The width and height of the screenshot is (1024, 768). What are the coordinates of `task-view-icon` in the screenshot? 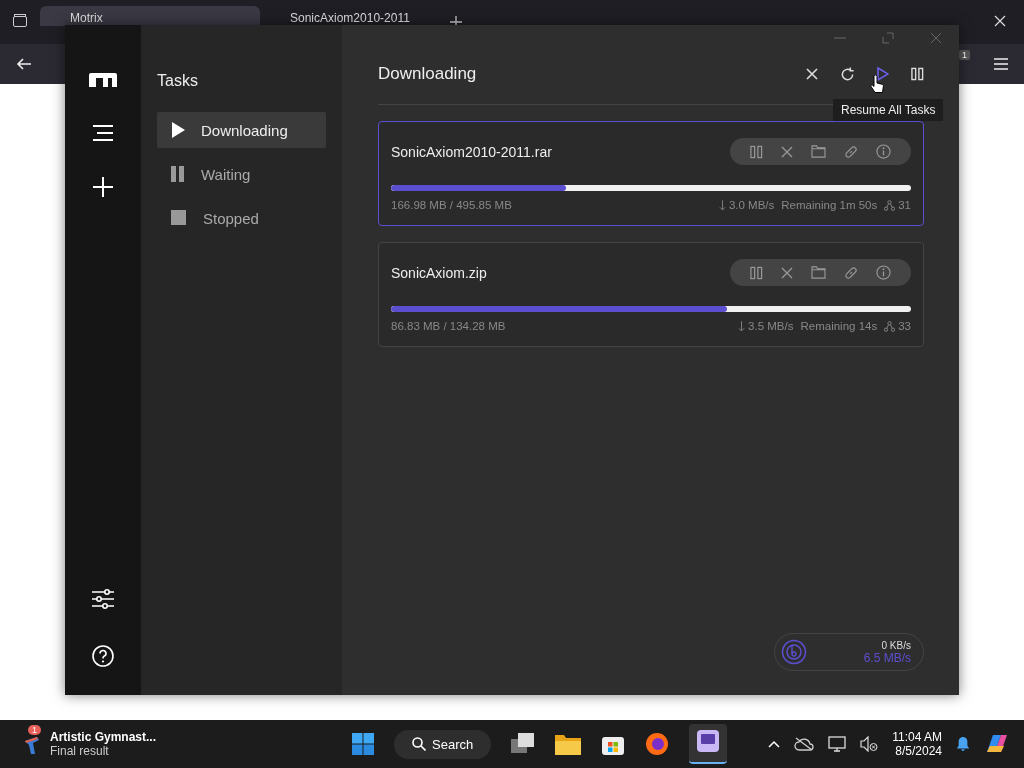 It's located at (523, 744).